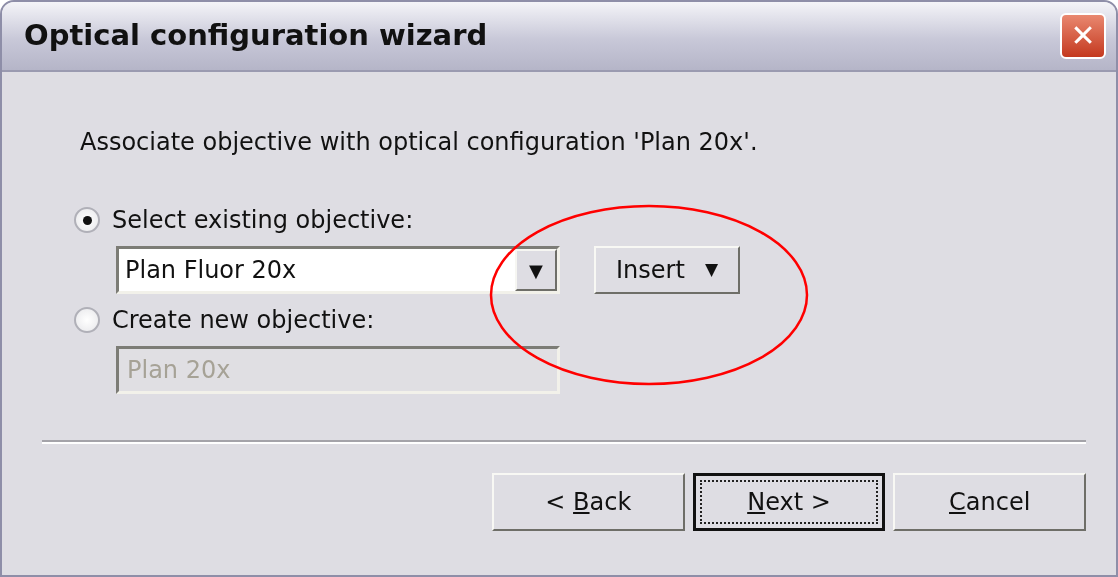 The image size is (1118, 577). What do you see at coordinates (588, 502) in the screenshot?
I see `wizard-button: < Back` at bounding box center [588, 502].